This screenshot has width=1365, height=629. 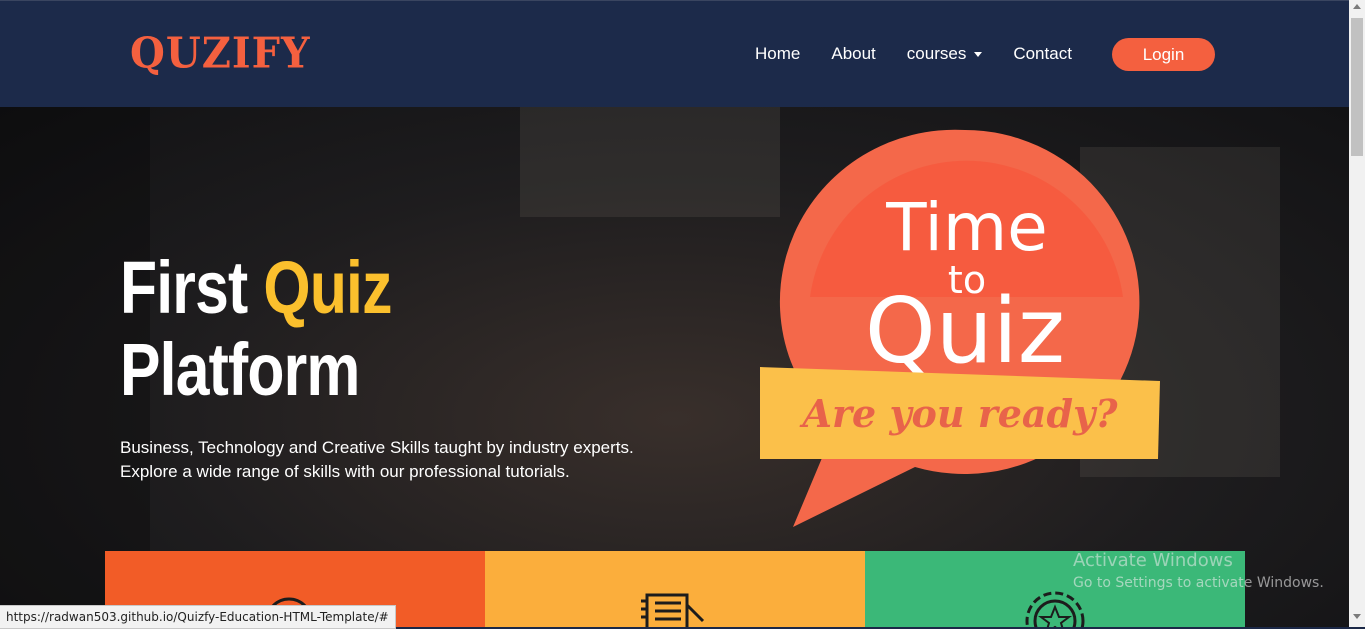 What do you see at coordinates (978, 54) in the screenshot?
I see `caret-down-icon` at bounding box center [978, 54].